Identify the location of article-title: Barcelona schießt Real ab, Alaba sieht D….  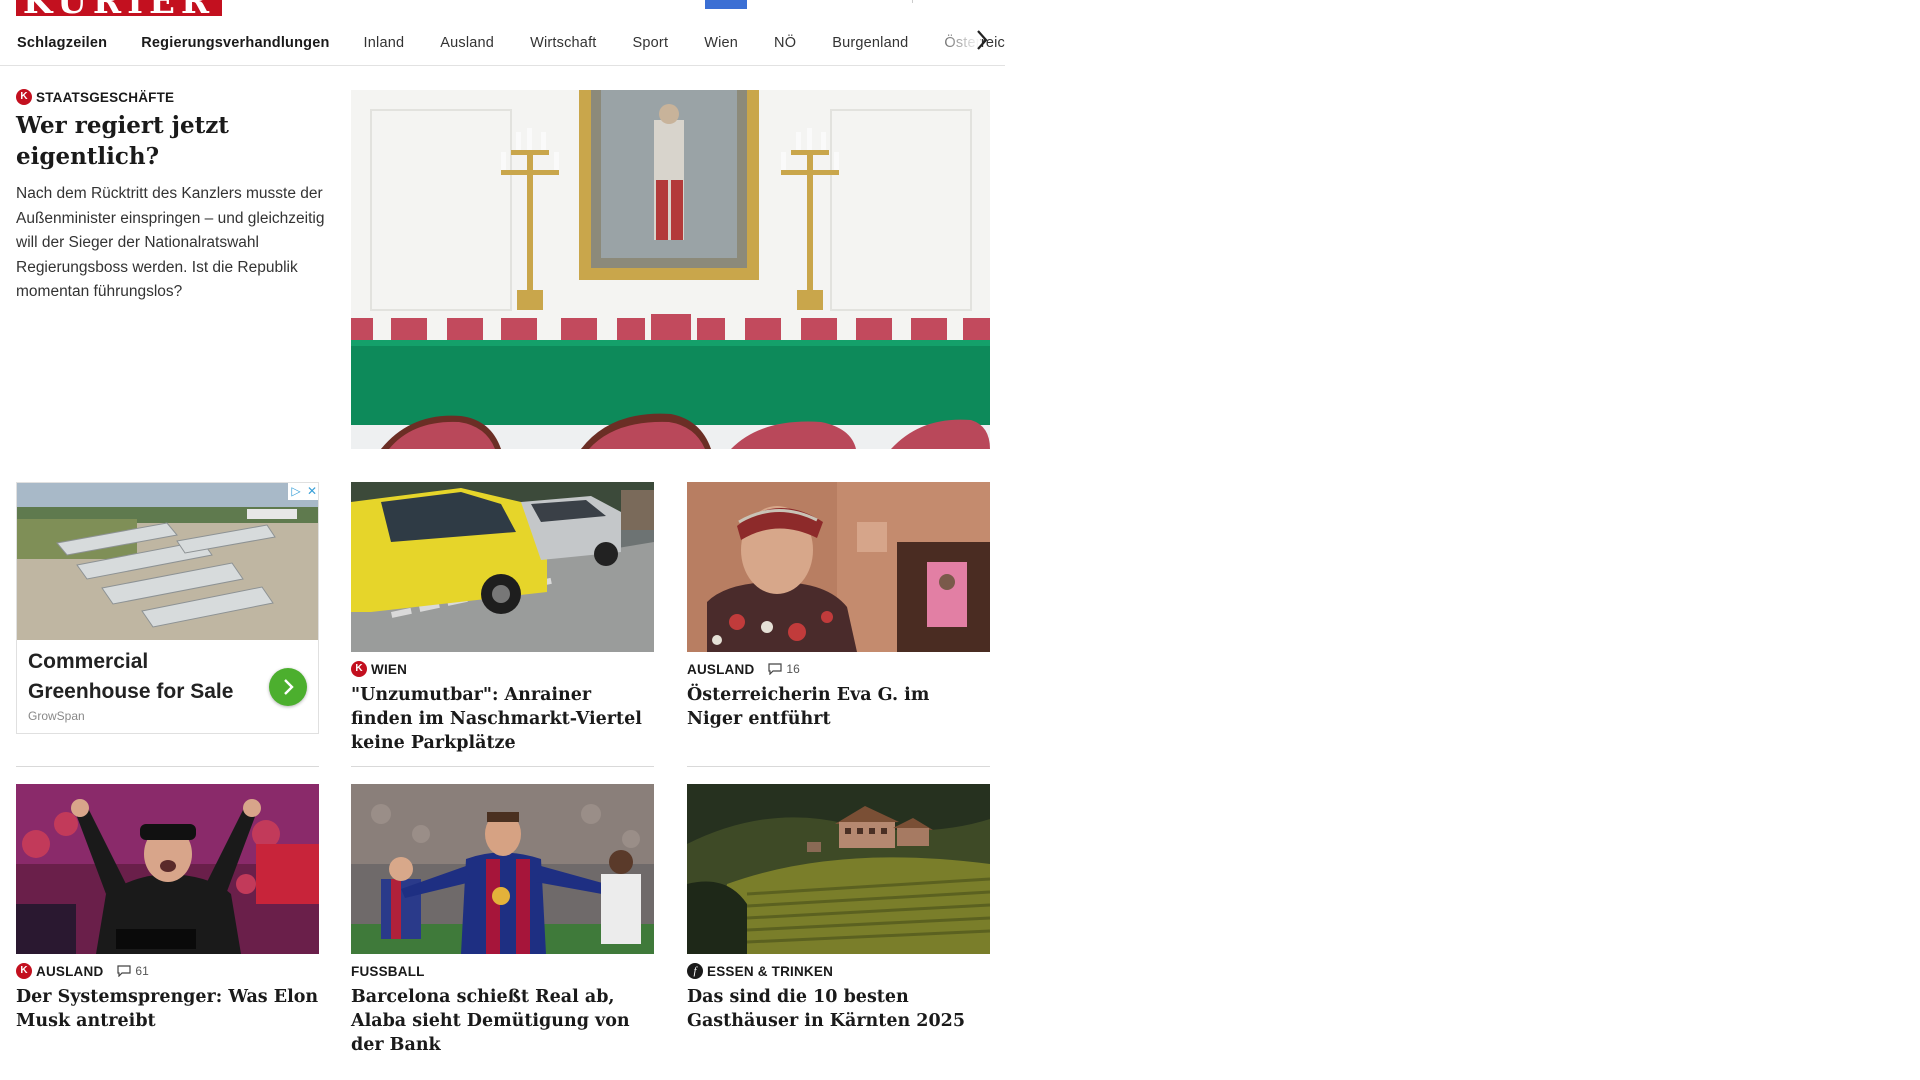
(502, 1021).